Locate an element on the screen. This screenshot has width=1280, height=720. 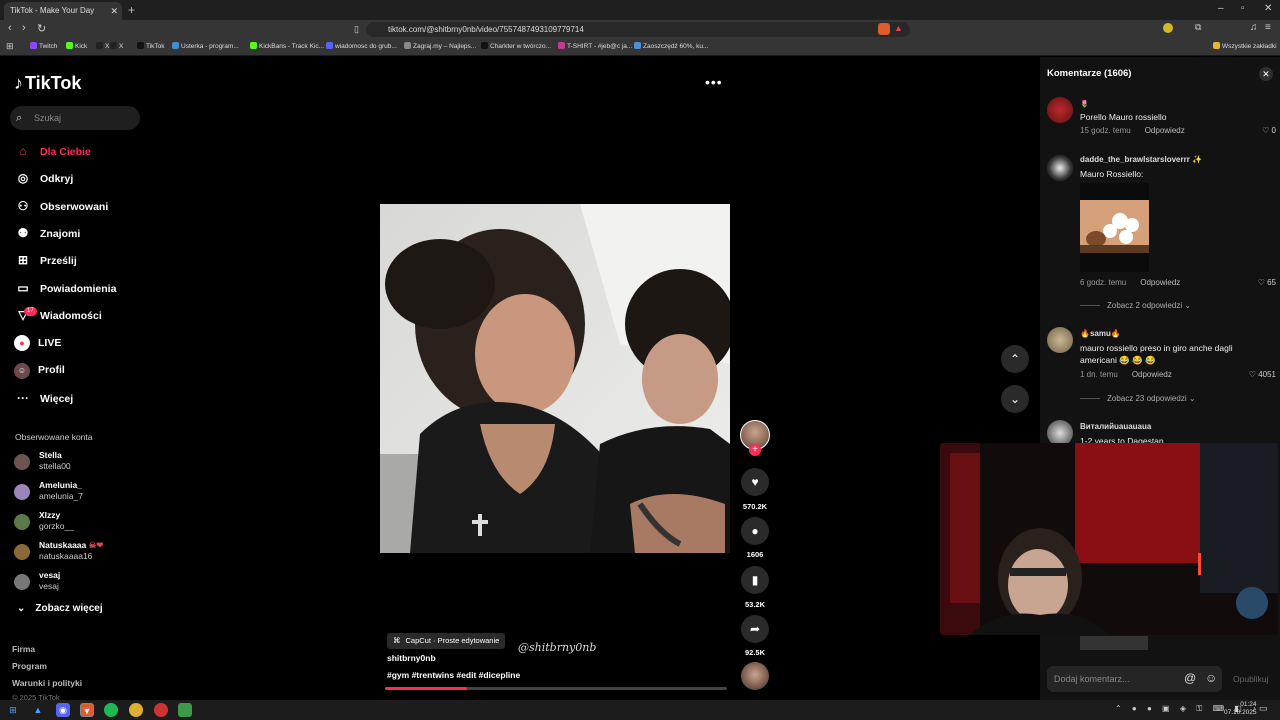
comment-like: ♡ 4051 is located at coordinates (1256, 374).